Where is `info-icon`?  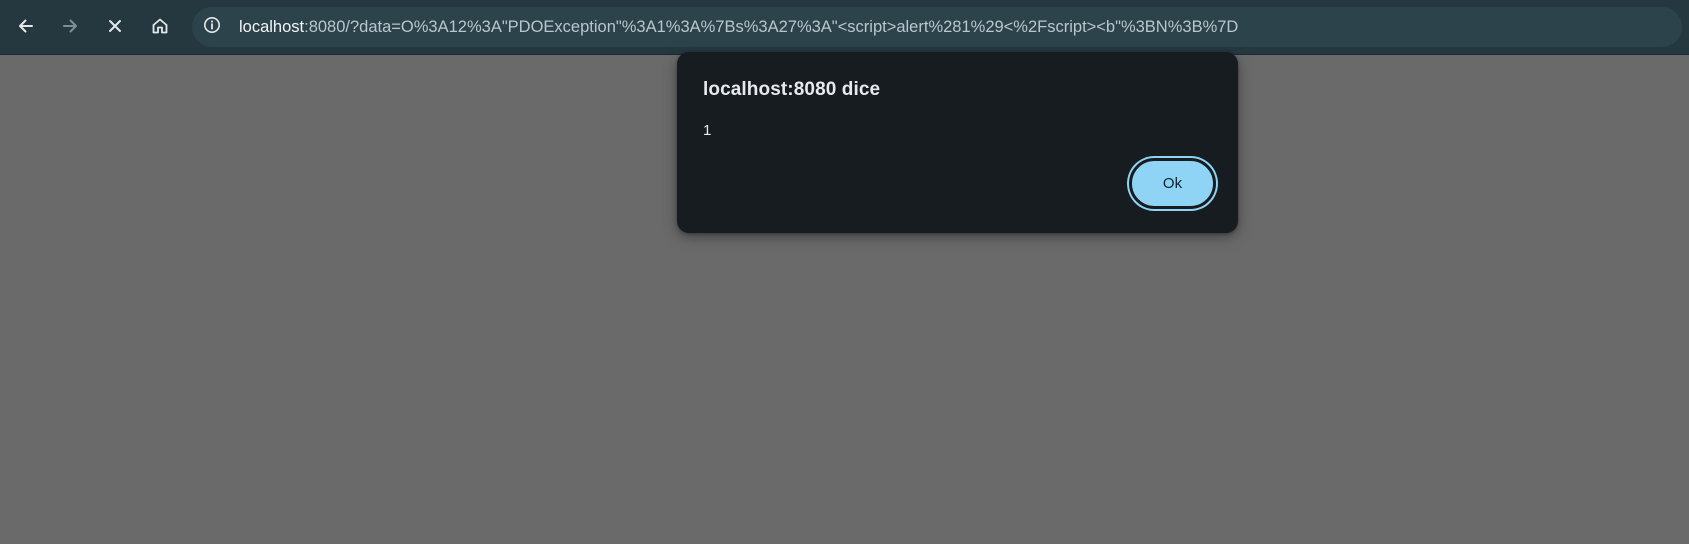
info-icon is located at coordinates (212, 27).